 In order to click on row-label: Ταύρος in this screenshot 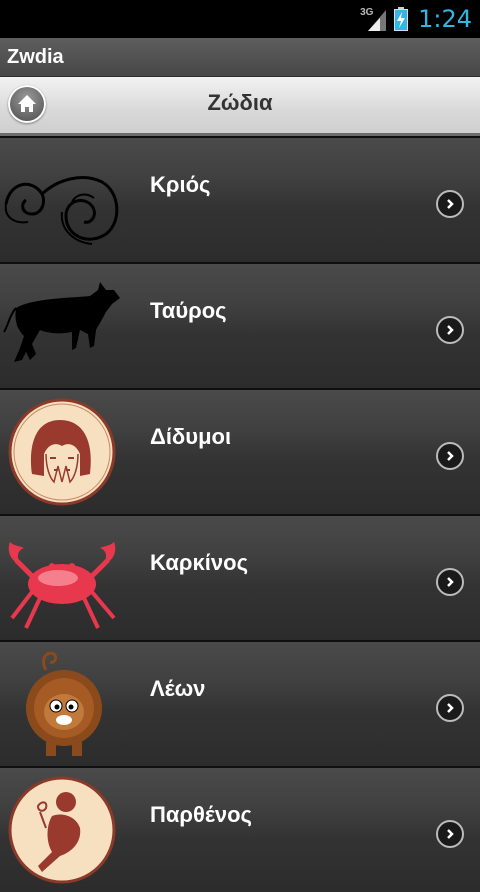, I will do `click(188, 310)`.